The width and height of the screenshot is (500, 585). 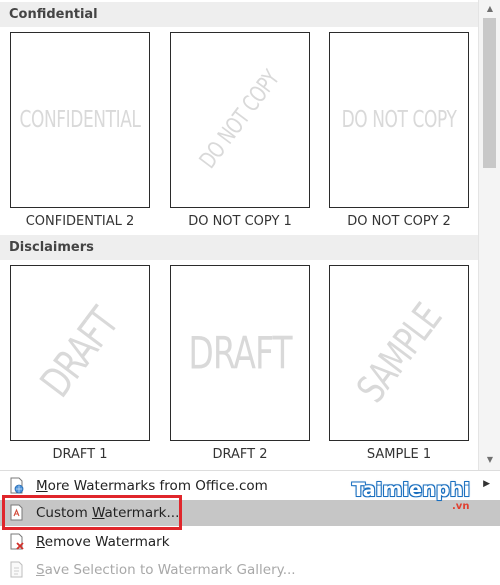 I want to click on watermark-tile-draft-1: DRAFT DRAFT 1, so click(x=80, y=365).